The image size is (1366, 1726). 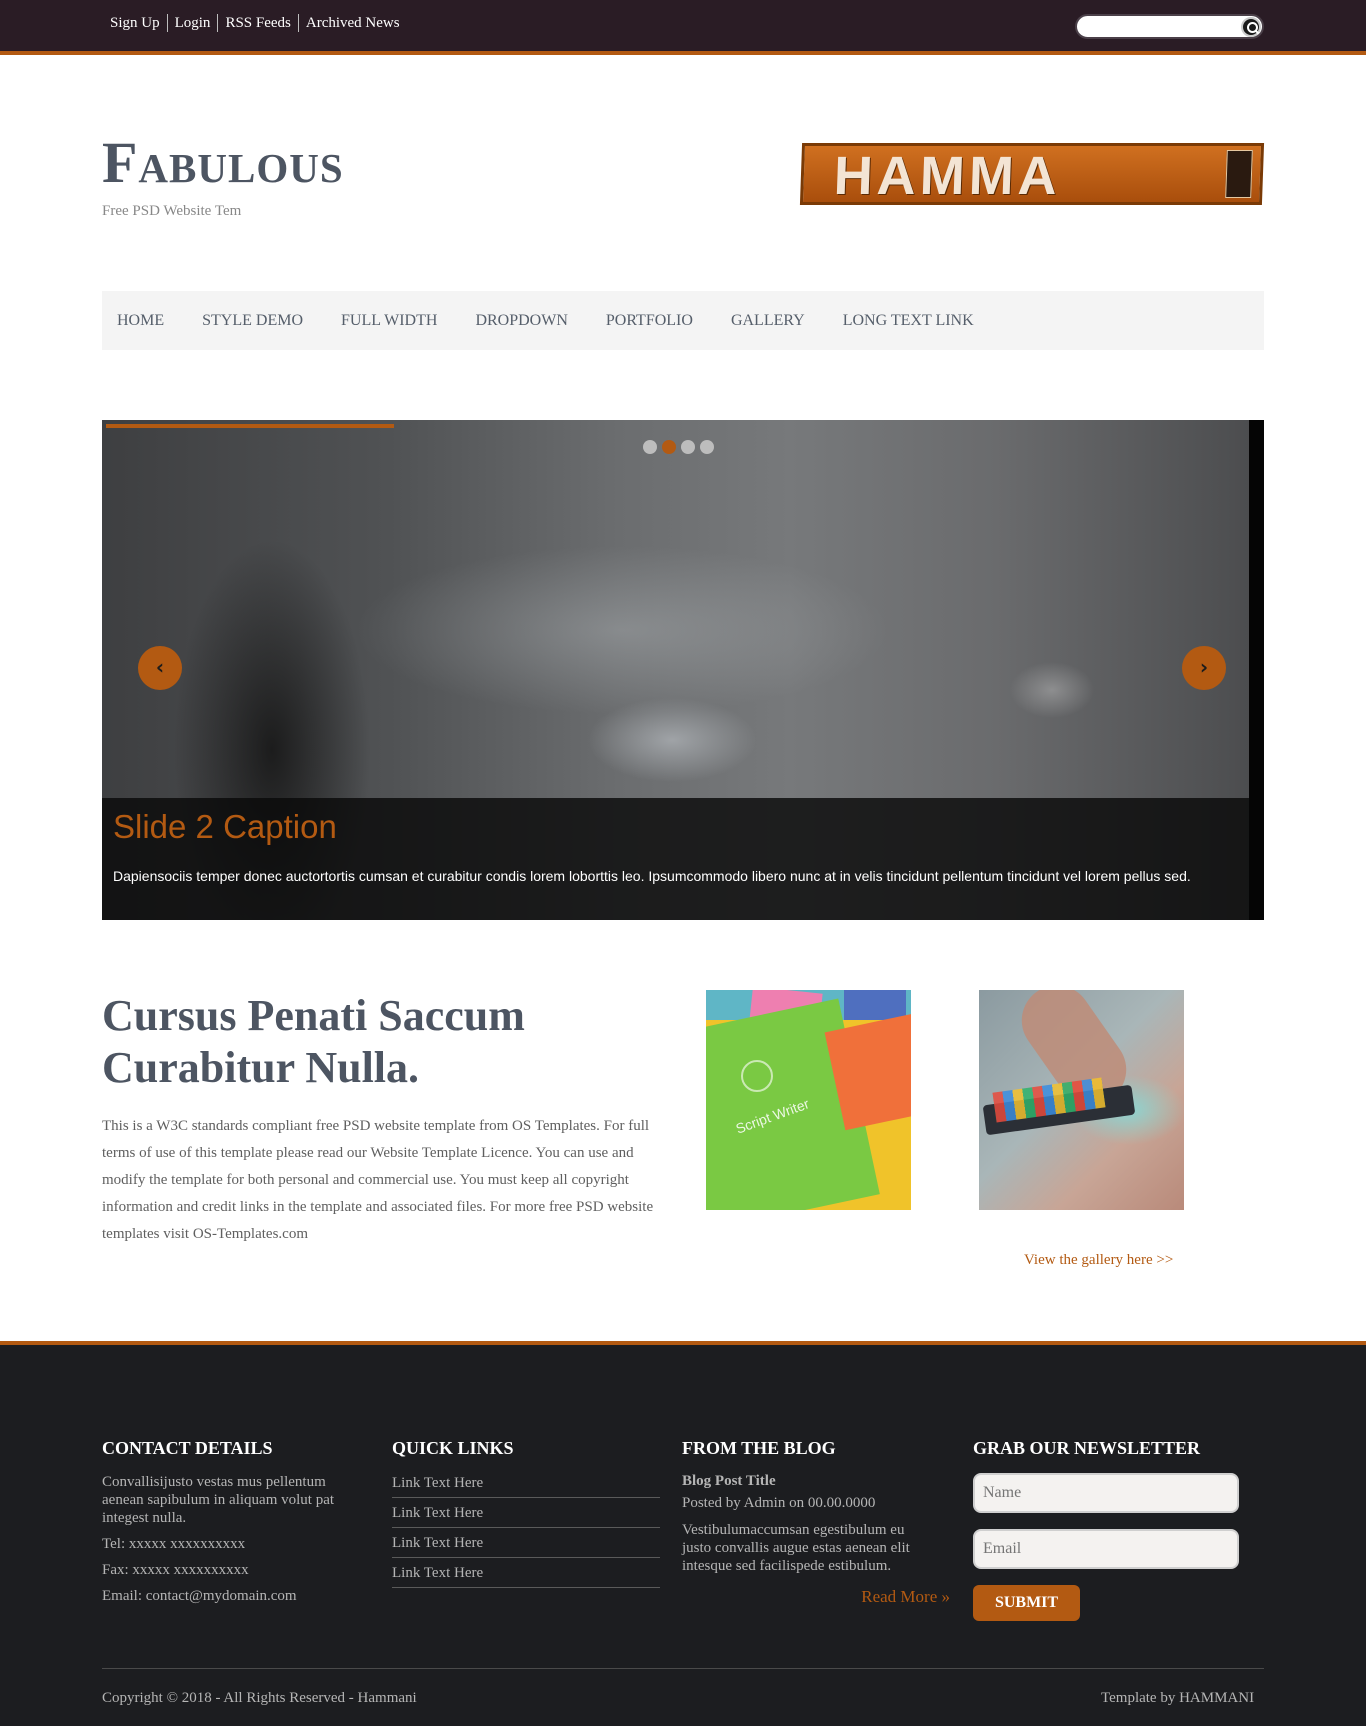 What do you see at coordinates (816, 1481) in the screenshot?
I see `blog-post-title: Blog Post Title` at bounding box center [816, 1481].